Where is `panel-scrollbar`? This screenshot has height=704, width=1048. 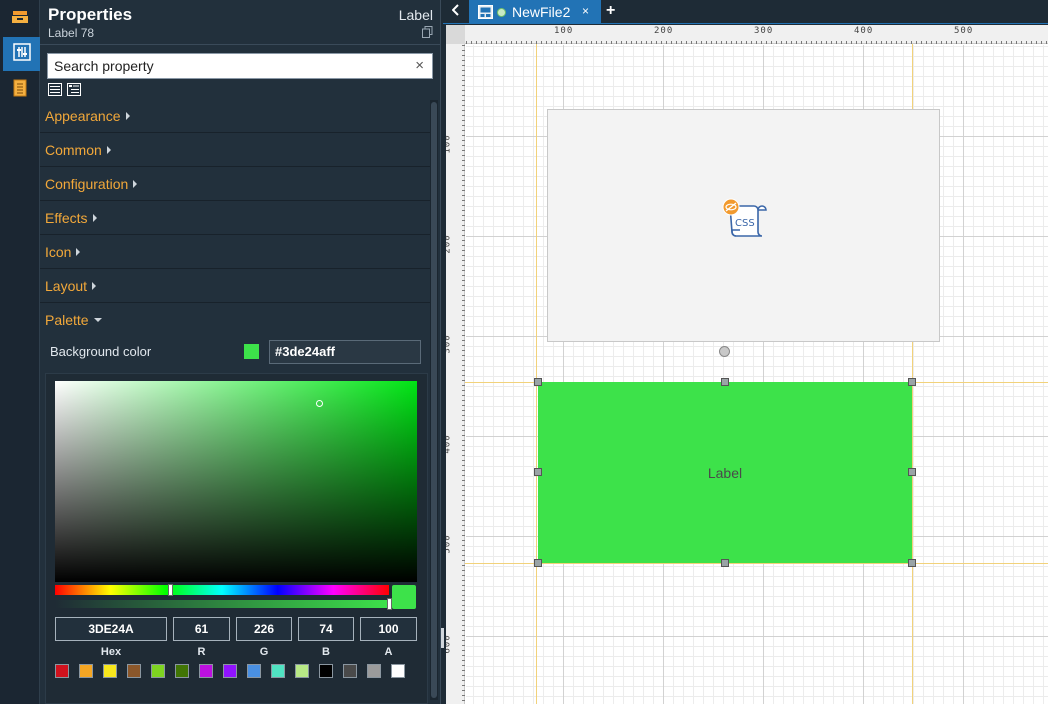 panel-scrollbar is located at coordinates (434, 400).